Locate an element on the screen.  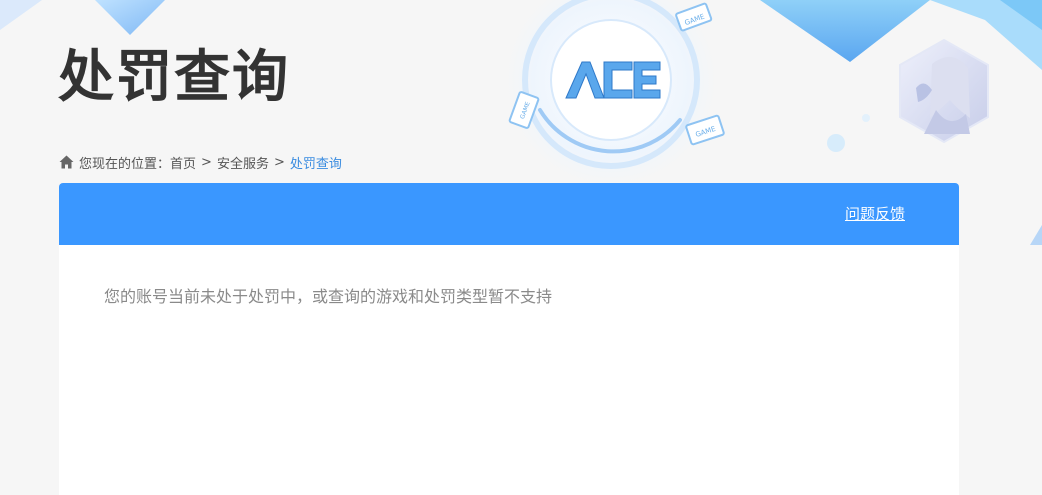
ace-logo is located at coordinates (613, 80).